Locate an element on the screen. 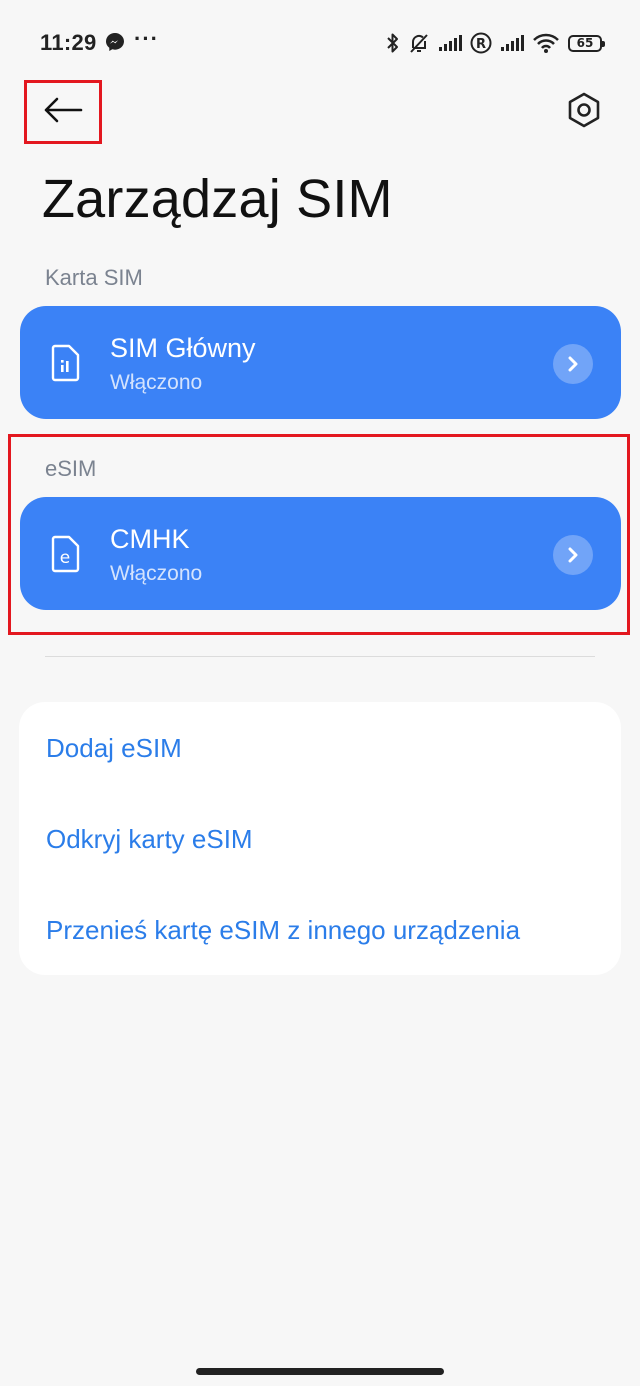  arrow-left-icon is located at coordinates (63, 112).